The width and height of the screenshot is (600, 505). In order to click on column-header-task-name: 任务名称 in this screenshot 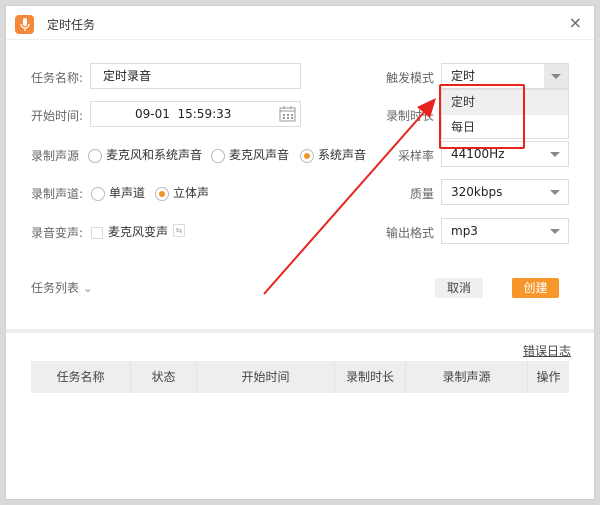, I will do `click(81, 377)`.